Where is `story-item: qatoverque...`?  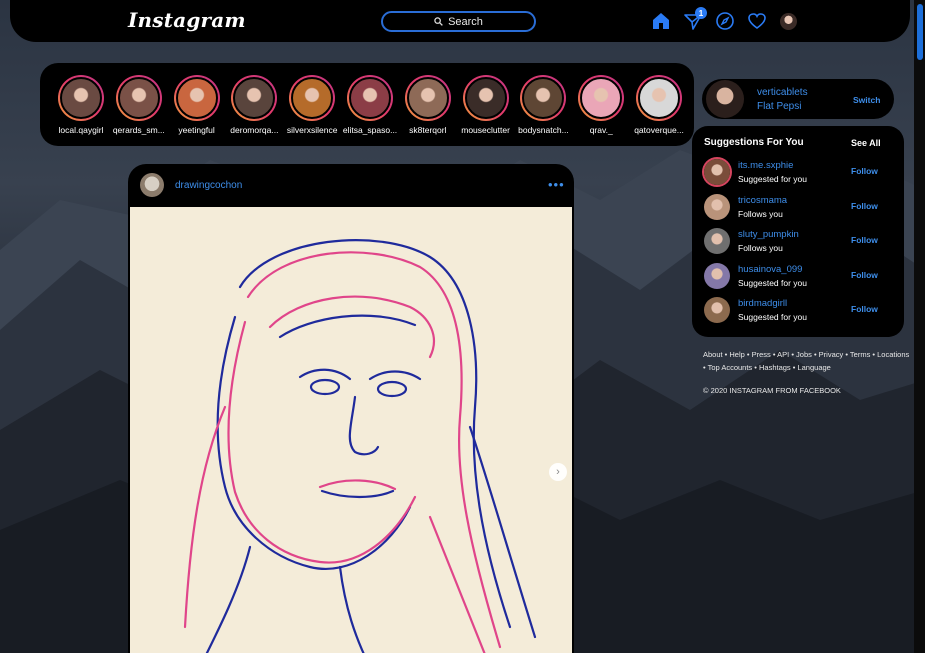 story-item: qatoverque... is located at coordinates (659, 105).